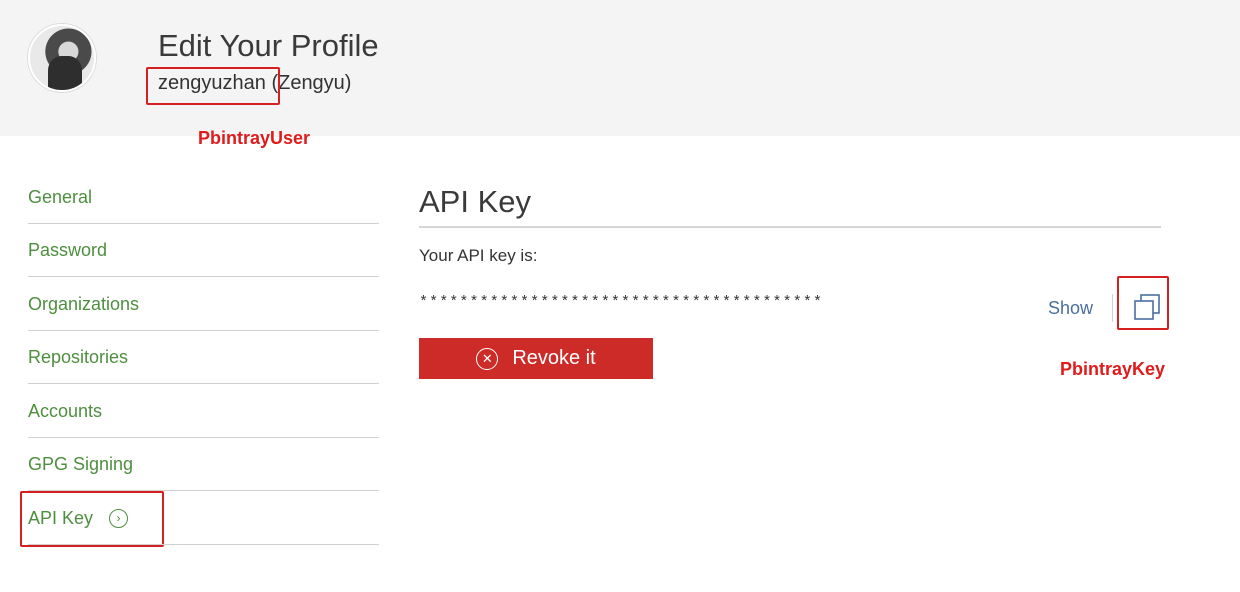 This screenshot has height=592, width=1240. I want to click on sidebar-item-general: General, so click(203, 197).